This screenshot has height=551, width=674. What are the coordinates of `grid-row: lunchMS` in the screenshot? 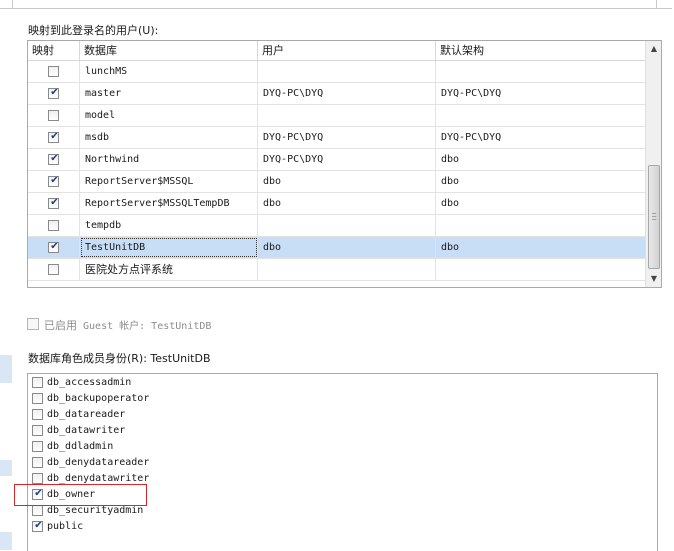 It's located at (336, 72).